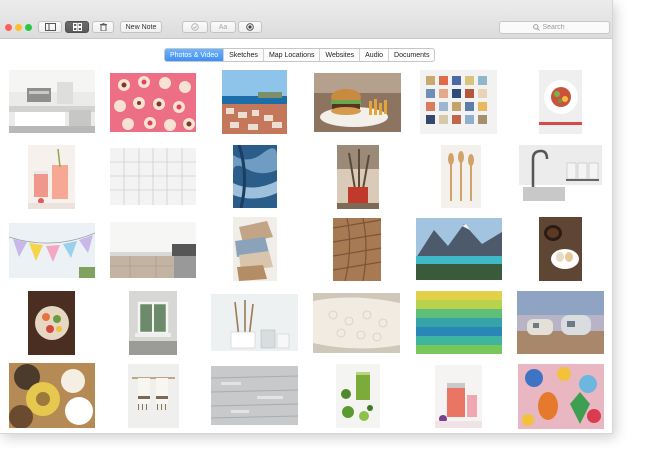  Describe the element at coordinates (458, 102) in the screenshot. I see `color-swatches-photo` at that location.